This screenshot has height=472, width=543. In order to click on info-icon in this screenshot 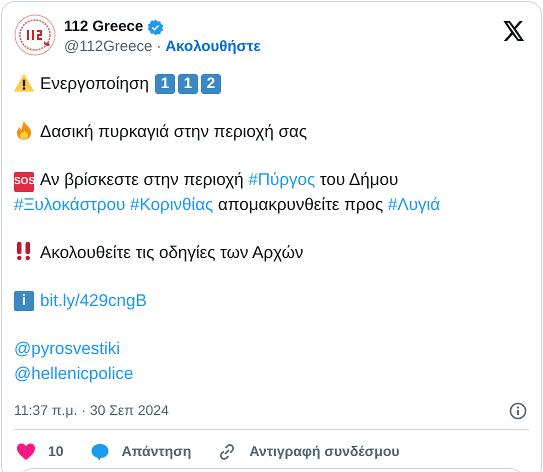, I will do `click(518, 411)`.